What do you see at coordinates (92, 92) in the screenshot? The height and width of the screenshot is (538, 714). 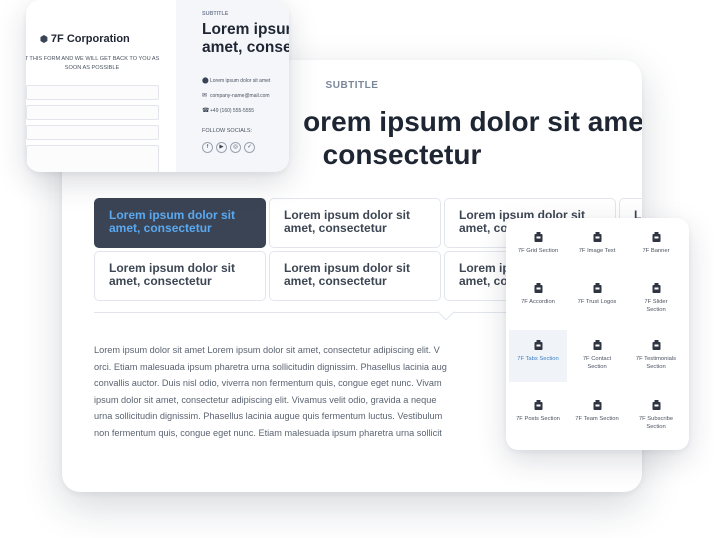 I see `name-field` at bounding box center [92, 92].